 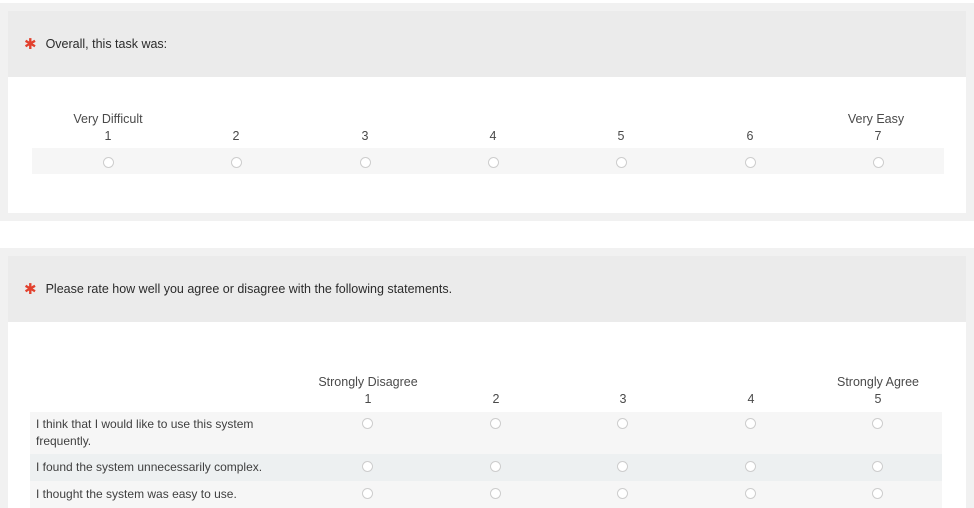 What do you see at coordinates (136, 494) in the screenshot?
I see `statement-text-3: I thought the system was easy to use.` at bounding box center [136, 494].